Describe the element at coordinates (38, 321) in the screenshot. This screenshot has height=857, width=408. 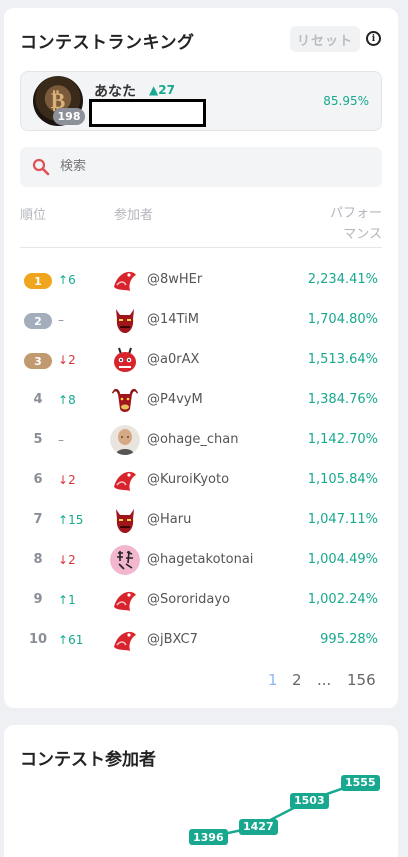
I see `medal-rank-badge: 2` at that location.